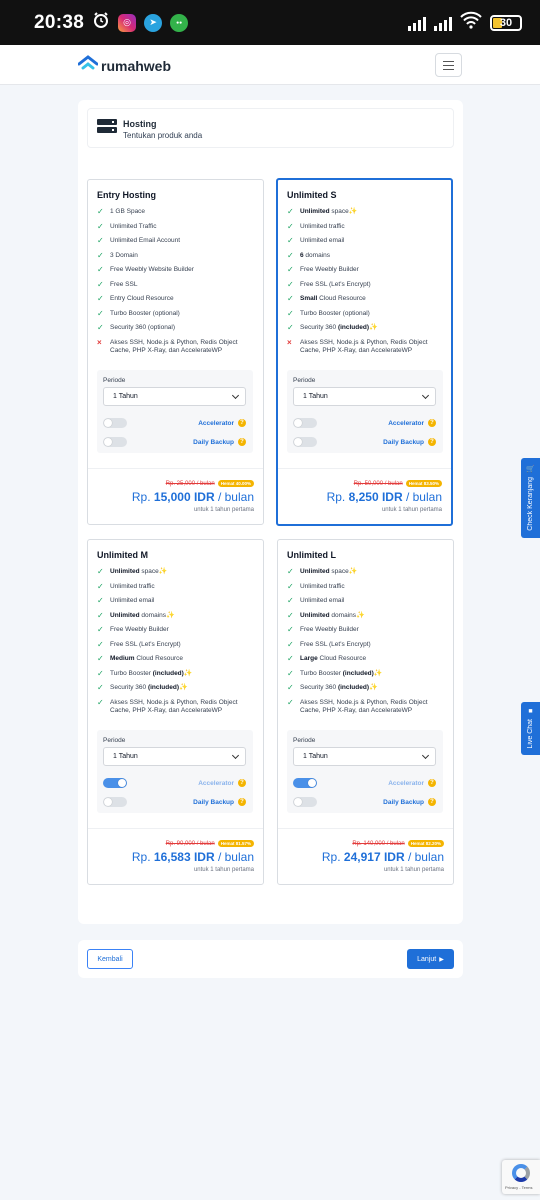  What do you see at coordinates (107, 127) in the screenshot?
I see `server-icon` at bounding box center [107, 127].